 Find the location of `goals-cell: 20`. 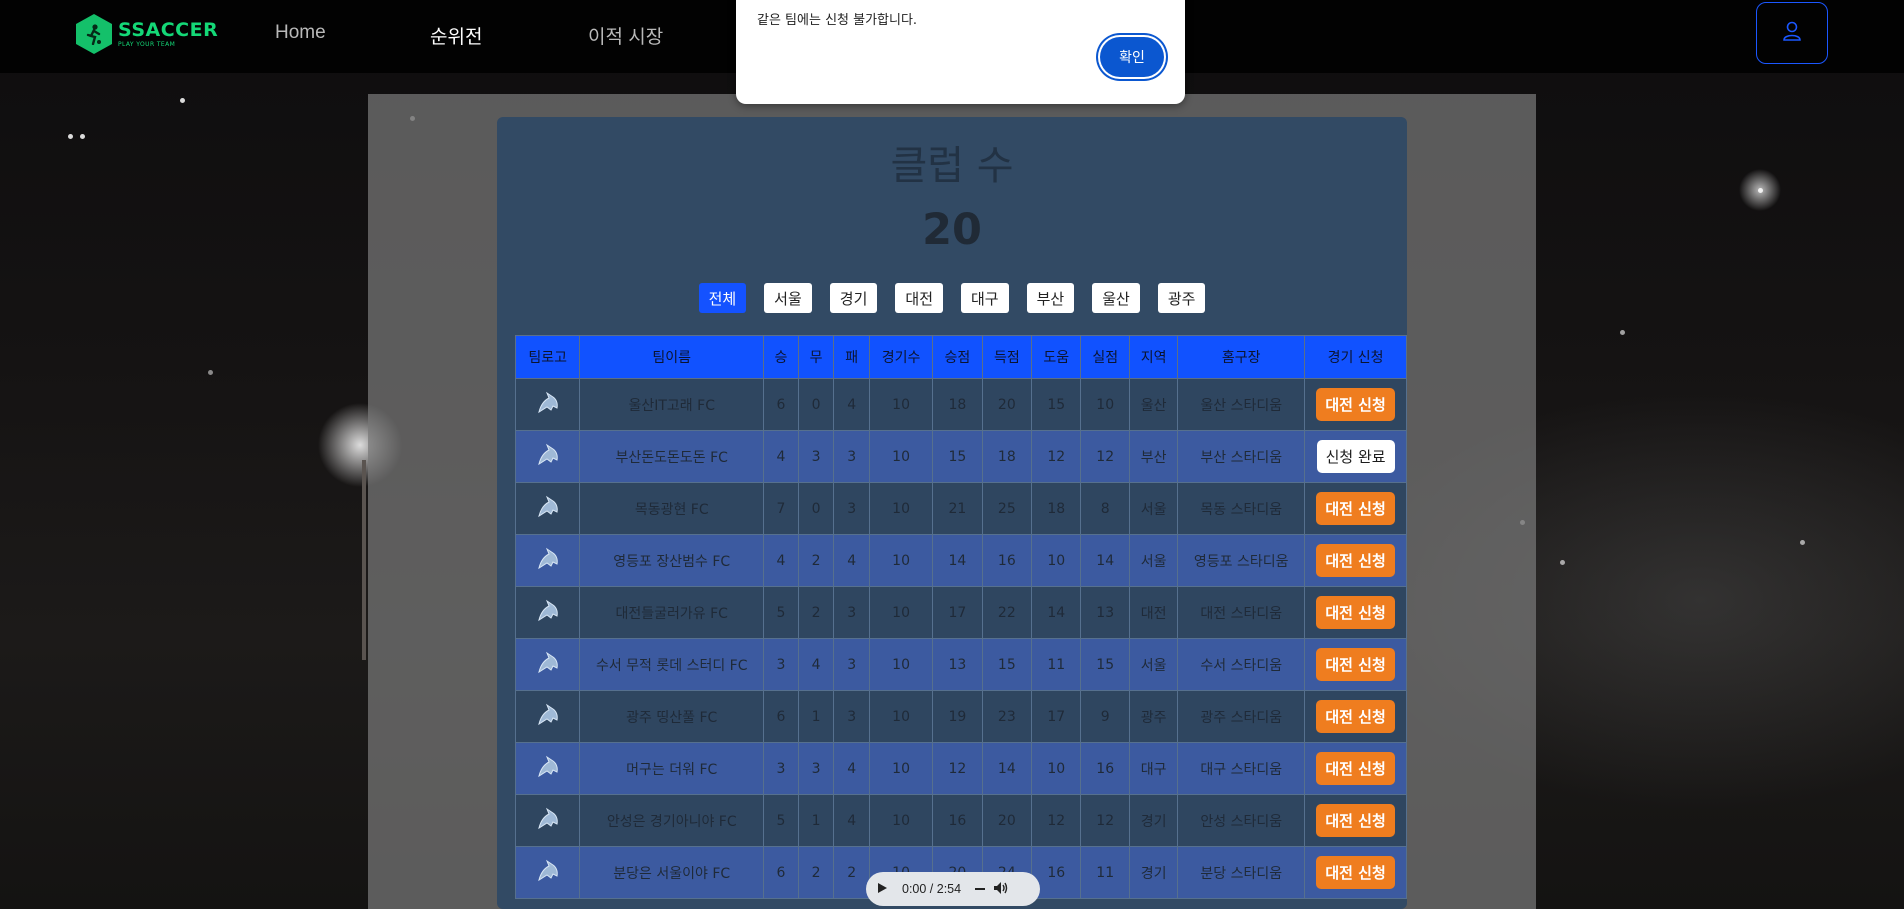

goals-cell: 20 is located at coordinates (1007, 820).